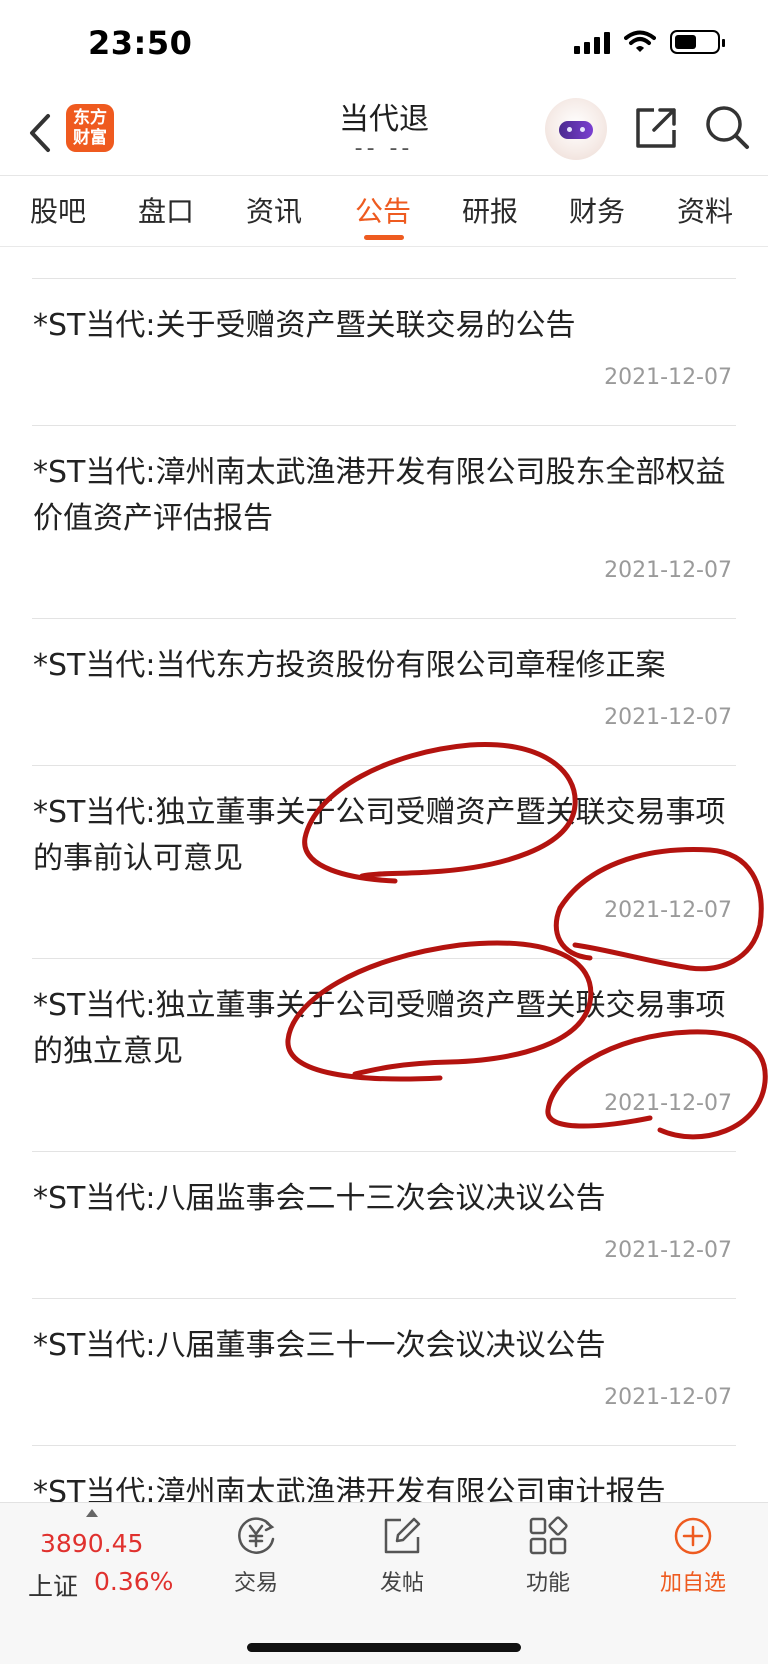 This screenshot has width=768, height=1664. I want to click on app-logo: 东方 财富, so click(90, 128).